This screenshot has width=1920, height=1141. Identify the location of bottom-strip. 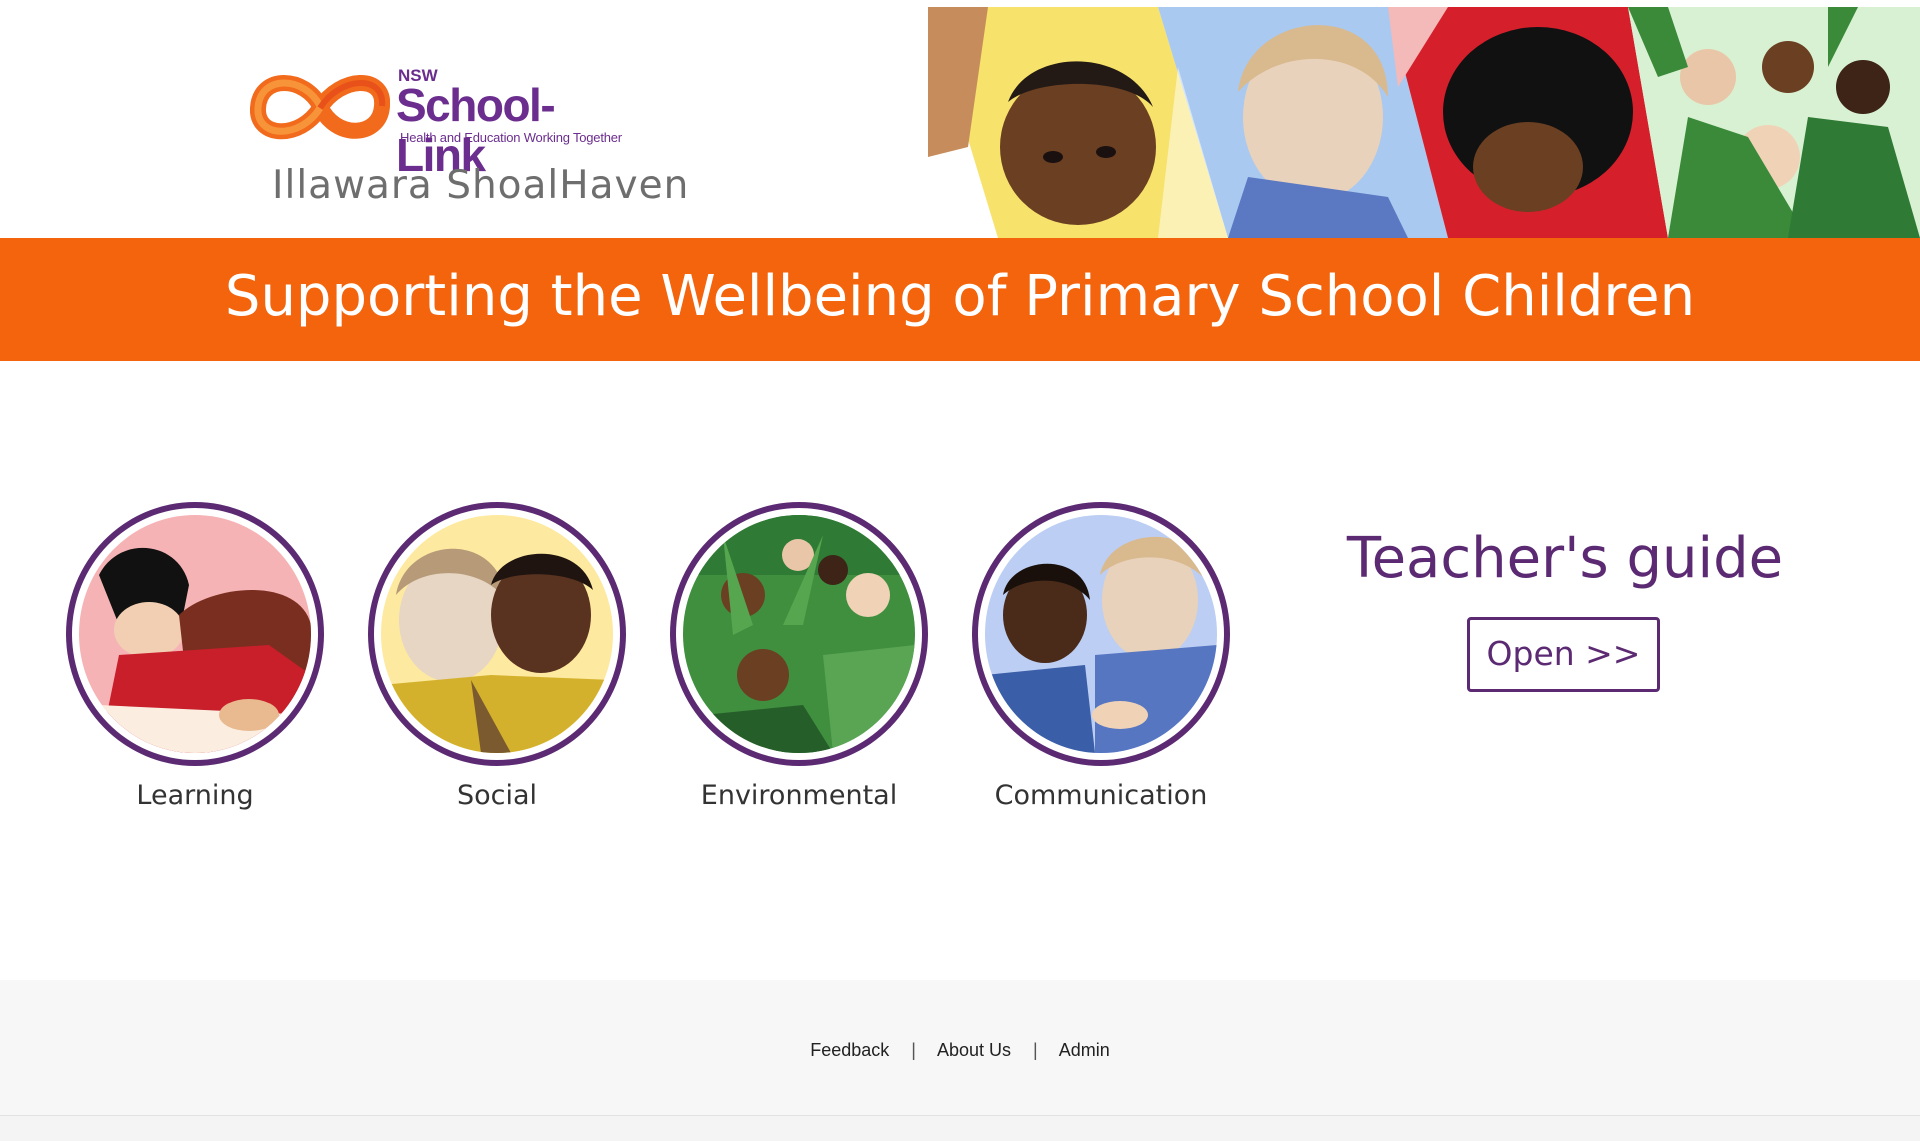
(960, 1128).